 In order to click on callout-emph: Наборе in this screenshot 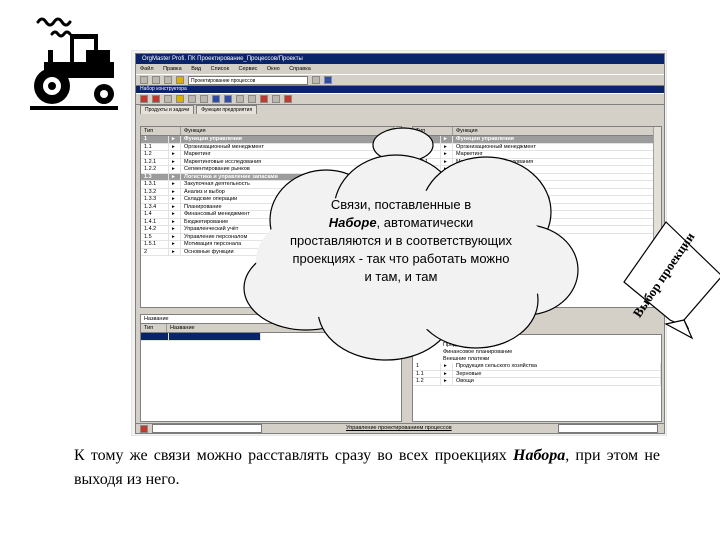, I will do `click(352, 222)`.